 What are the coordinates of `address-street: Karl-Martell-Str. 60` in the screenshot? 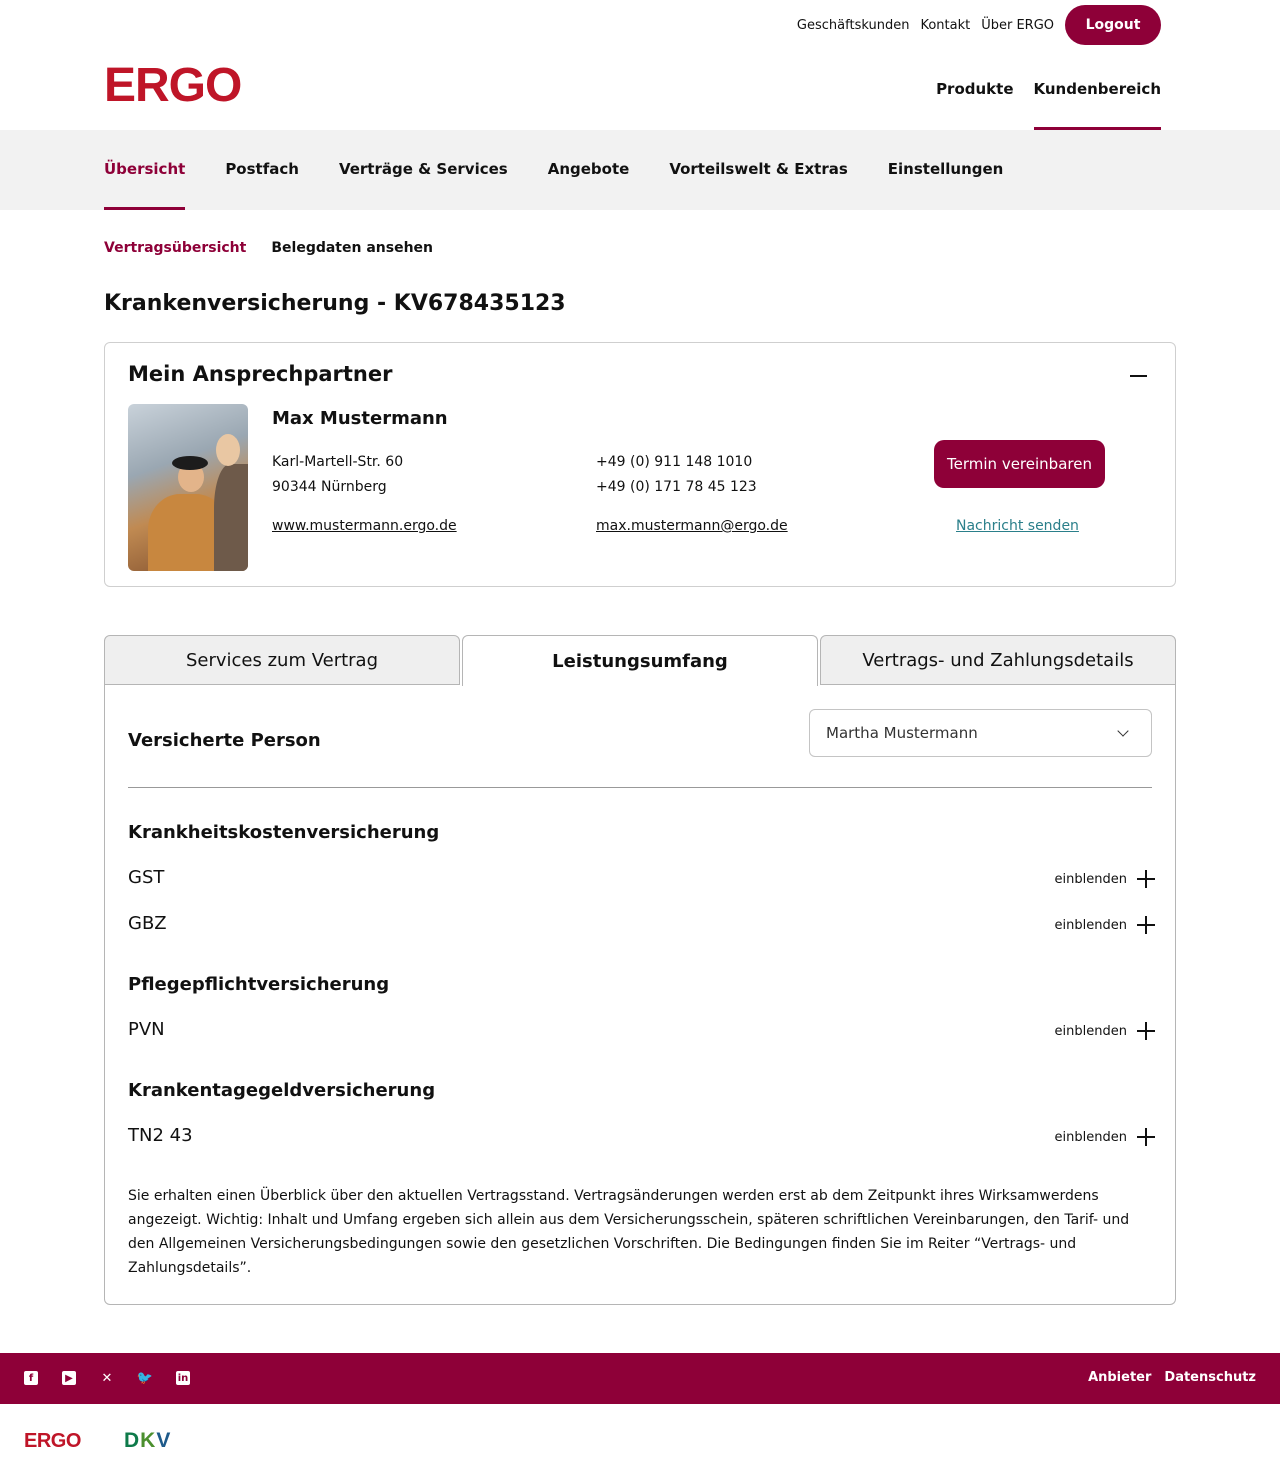 It's located at (338, 462).